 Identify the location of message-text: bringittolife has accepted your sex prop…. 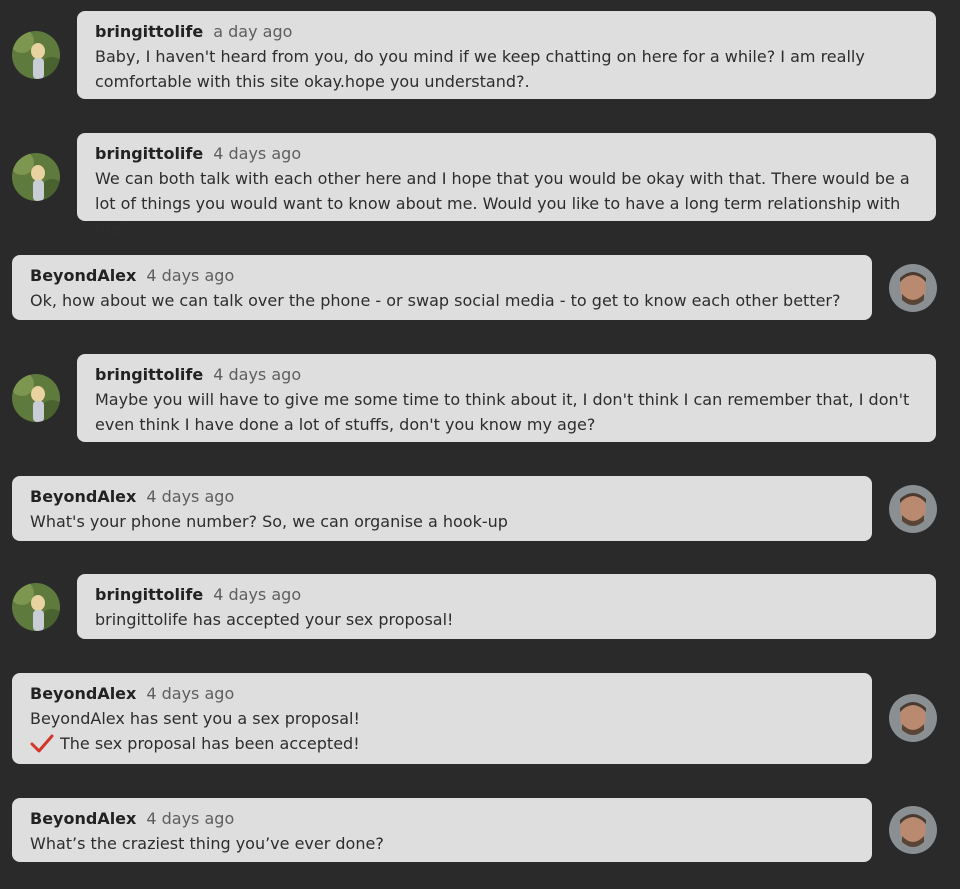
(274, 619).